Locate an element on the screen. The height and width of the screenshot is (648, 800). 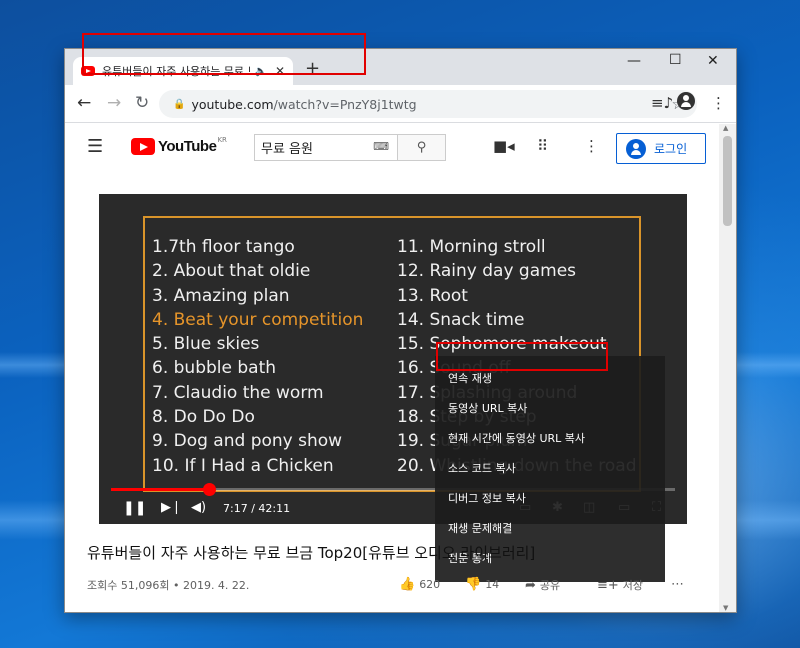
menu-item-copy-embed: 소스 코드 복사 is located at coordinates (482, 468).